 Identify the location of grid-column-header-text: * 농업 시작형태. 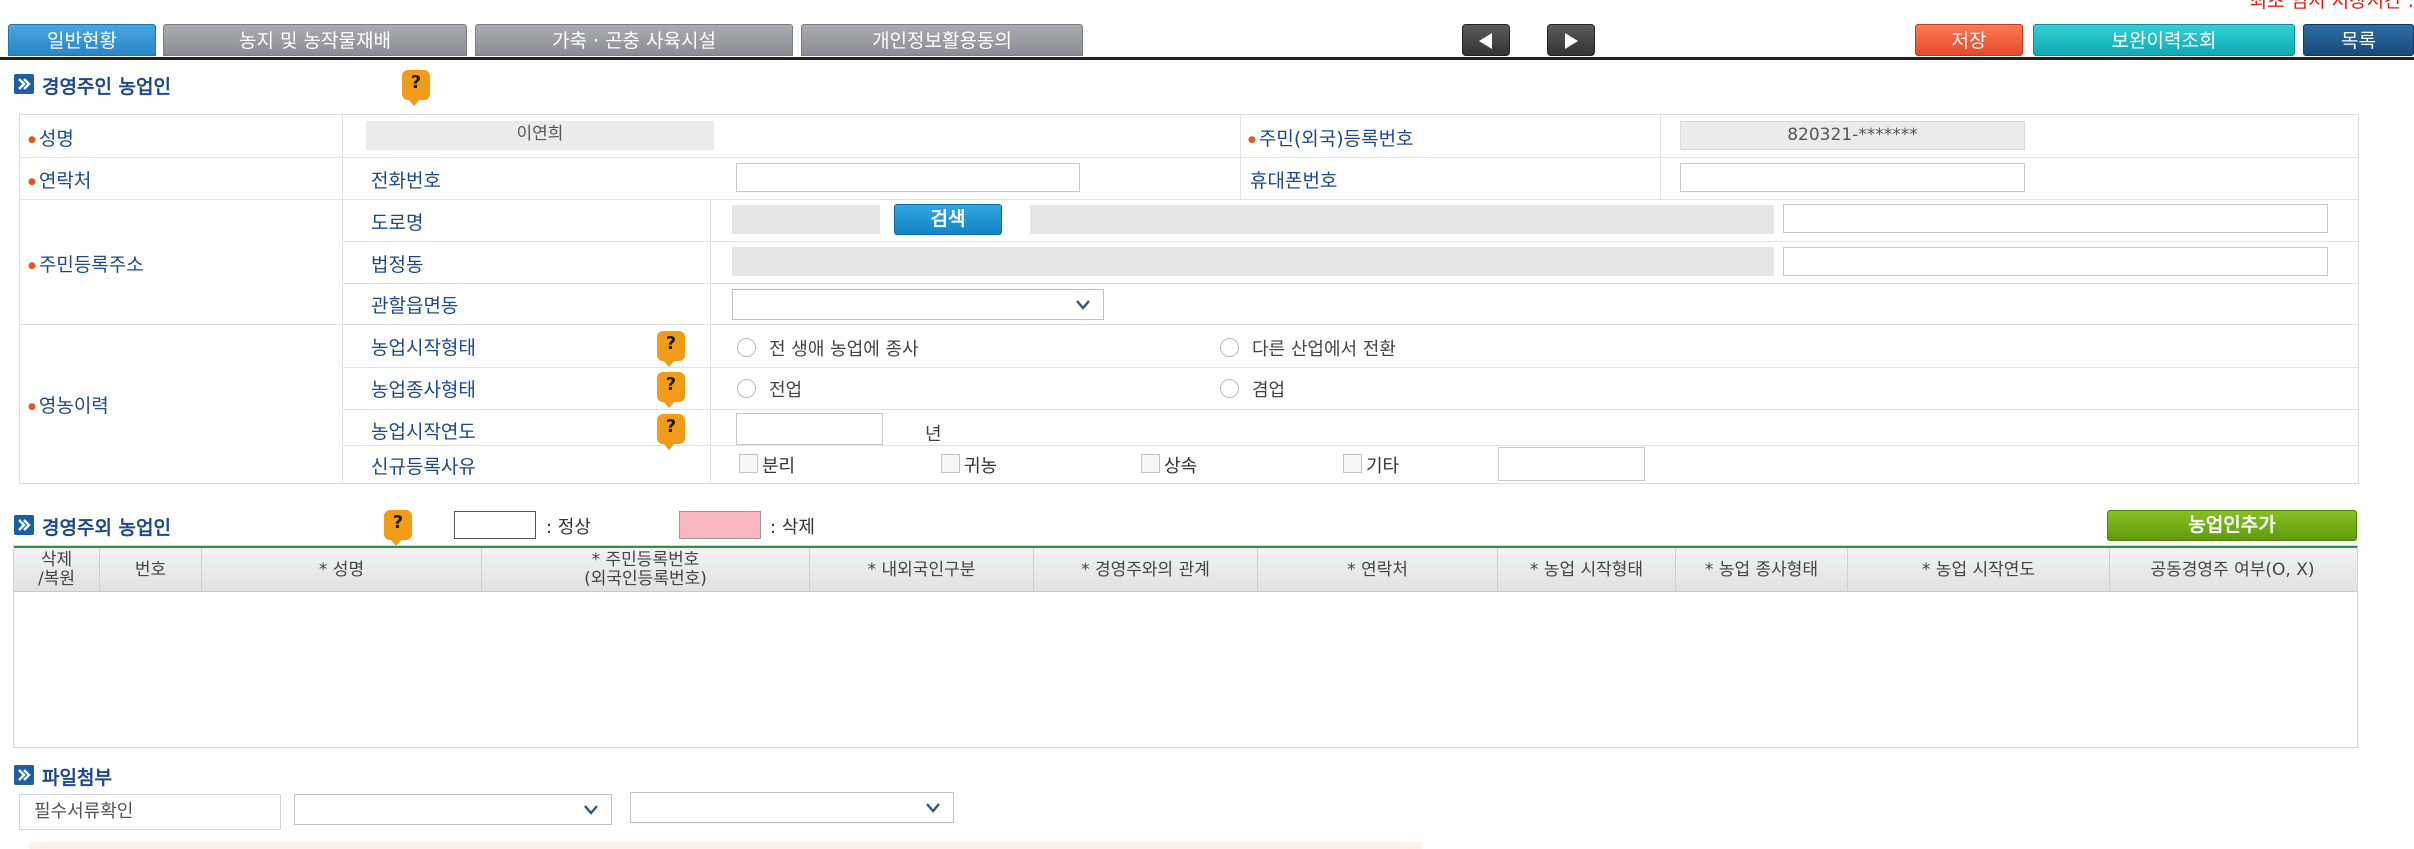
(1586, 569).